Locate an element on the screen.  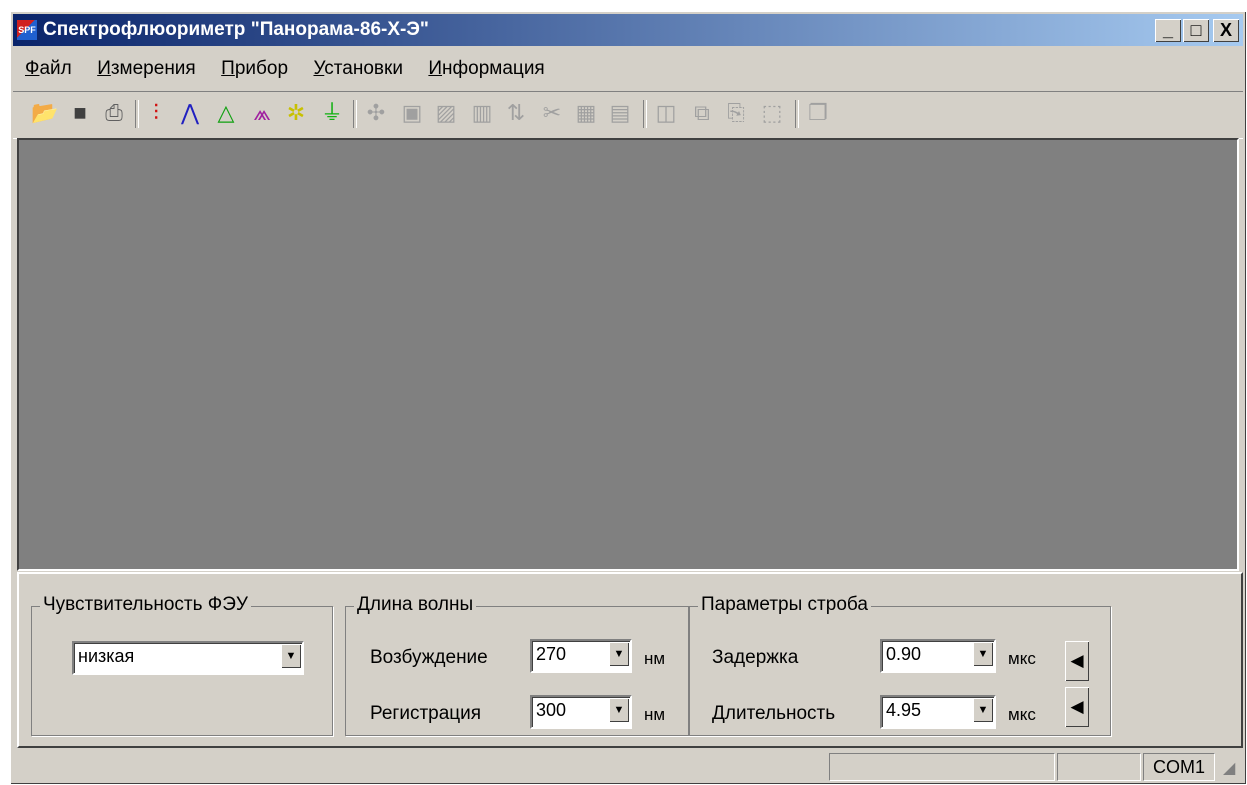
registration-label: Регистрация is located at coordinates (426, 713).